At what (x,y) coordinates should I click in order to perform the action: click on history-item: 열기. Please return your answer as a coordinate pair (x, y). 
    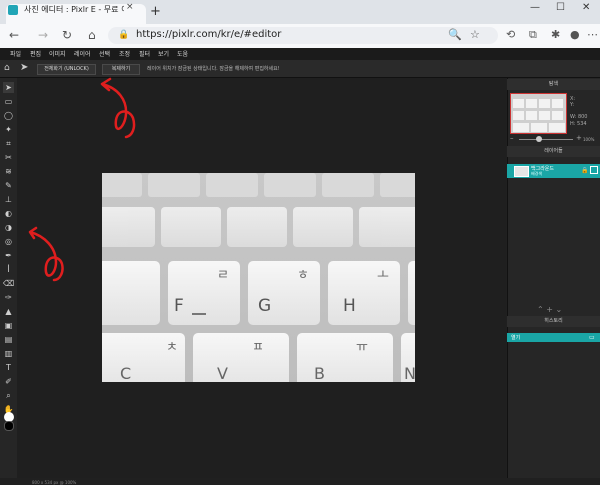
    Looking at the image, I should click on (516, 338).